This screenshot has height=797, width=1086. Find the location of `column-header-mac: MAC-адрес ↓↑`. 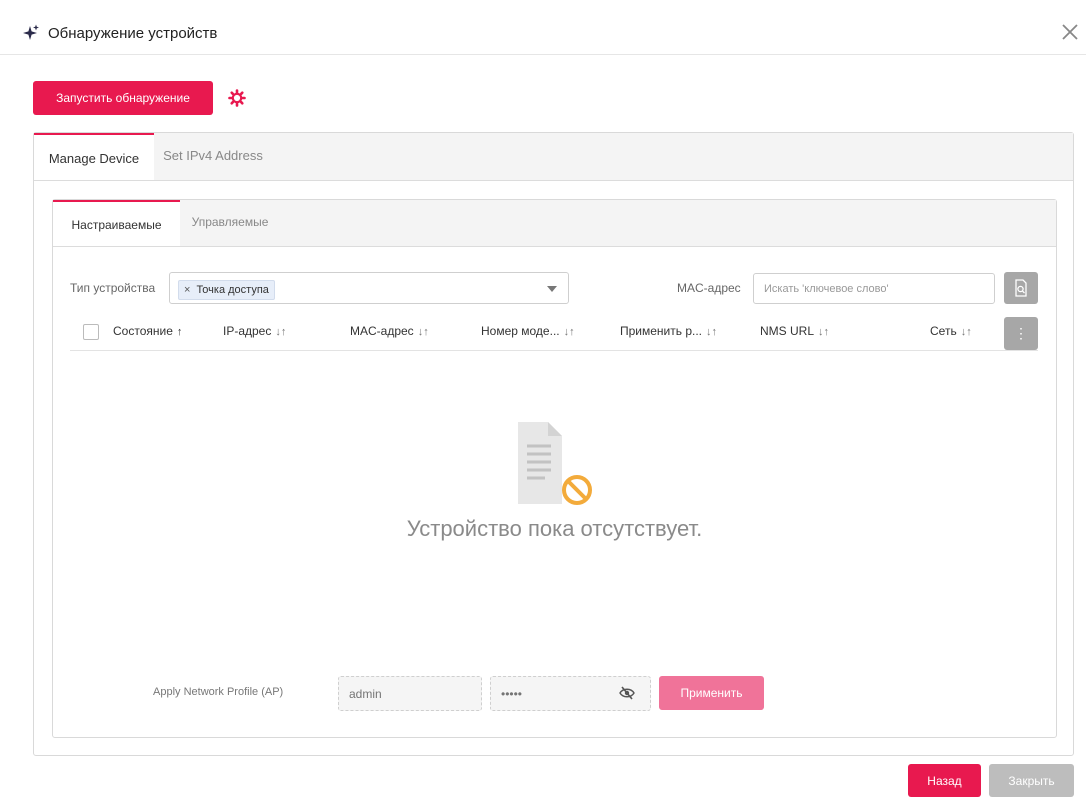

column-header-mac: MAC-адрес ↓↑ is located at coordinates (389, 331).